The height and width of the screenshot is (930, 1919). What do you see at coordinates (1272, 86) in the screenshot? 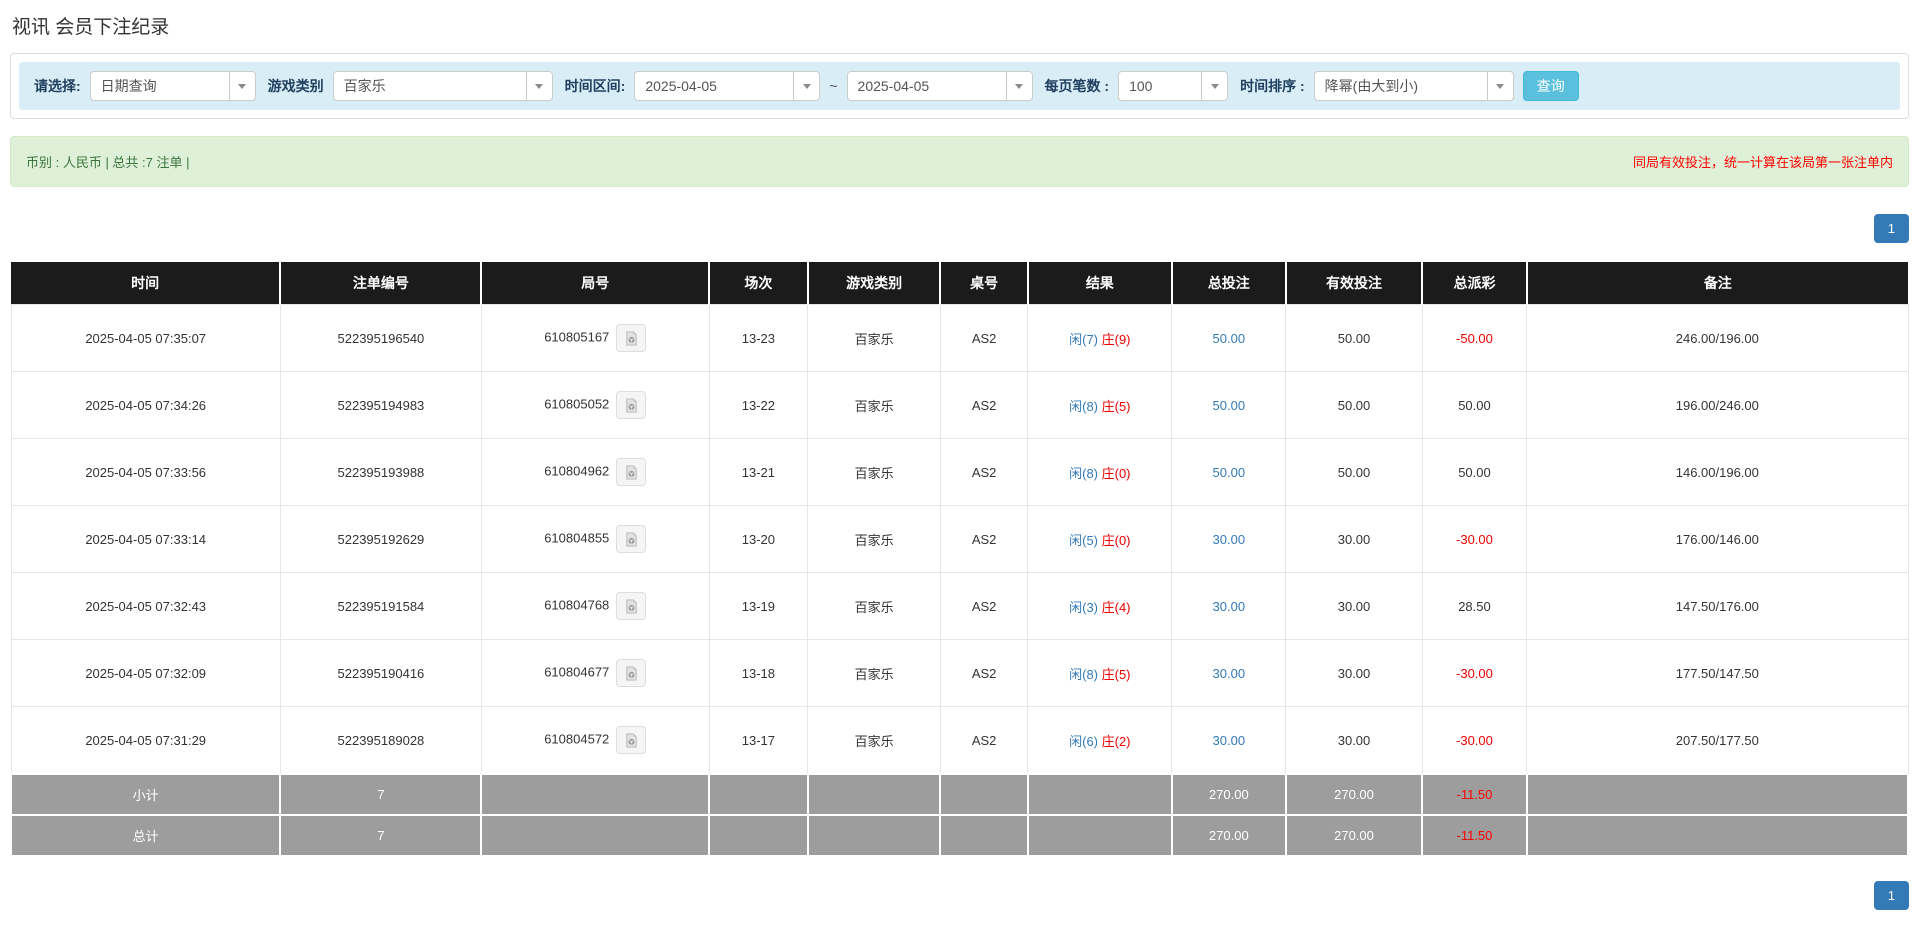
I see `sort-order-label: 时间排序 :` at bounding box center [1272, 86].